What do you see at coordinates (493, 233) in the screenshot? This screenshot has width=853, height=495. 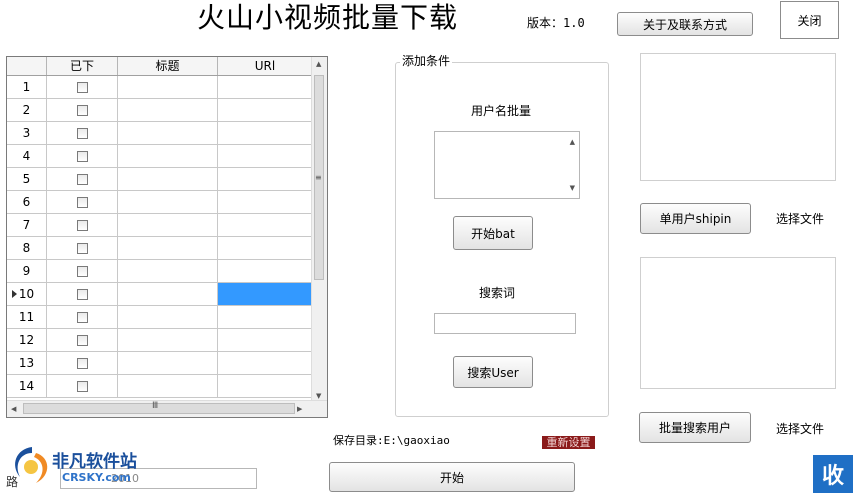 I see `start-bat-button: 开始bat` at bounding box center [493, 233].